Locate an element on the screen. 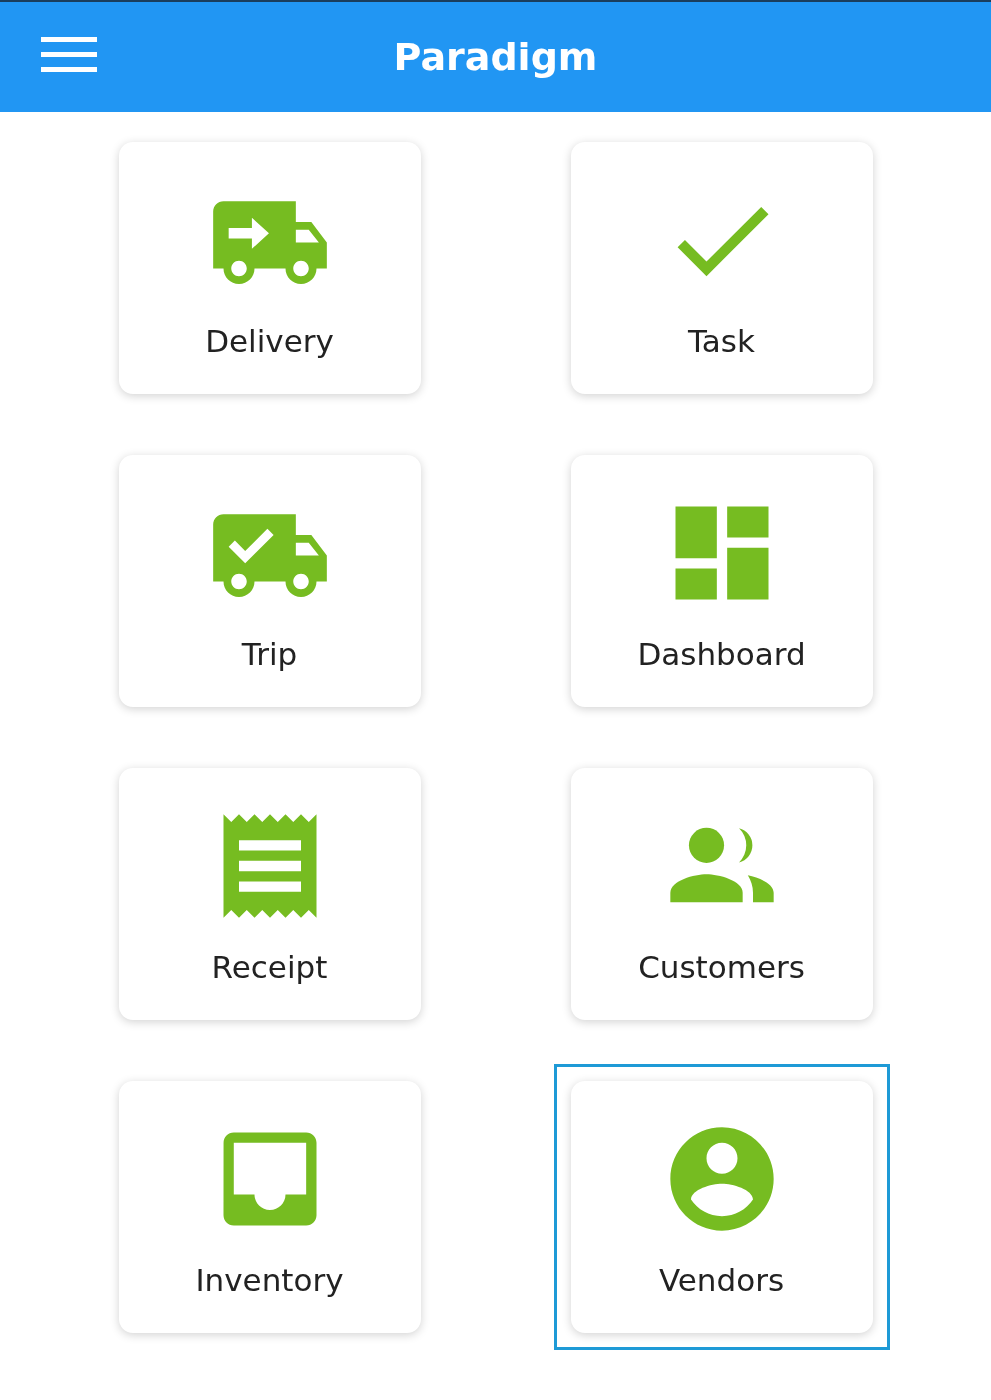  tile-label: Task is located at coordinates (721, 341).